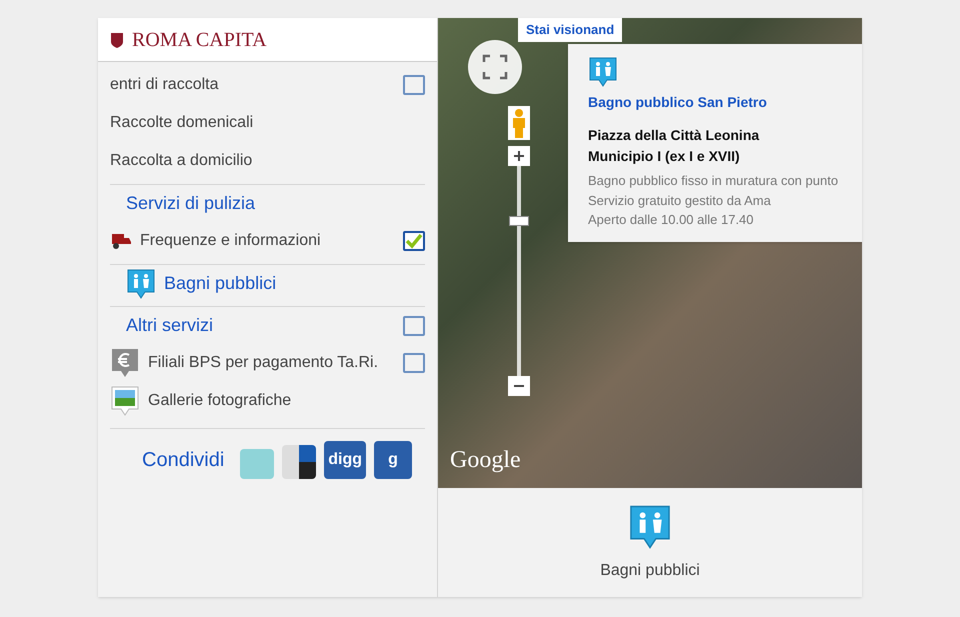  Describe the element at coordinates (299, 462) in the screenshot. I see `share-button` at that location.